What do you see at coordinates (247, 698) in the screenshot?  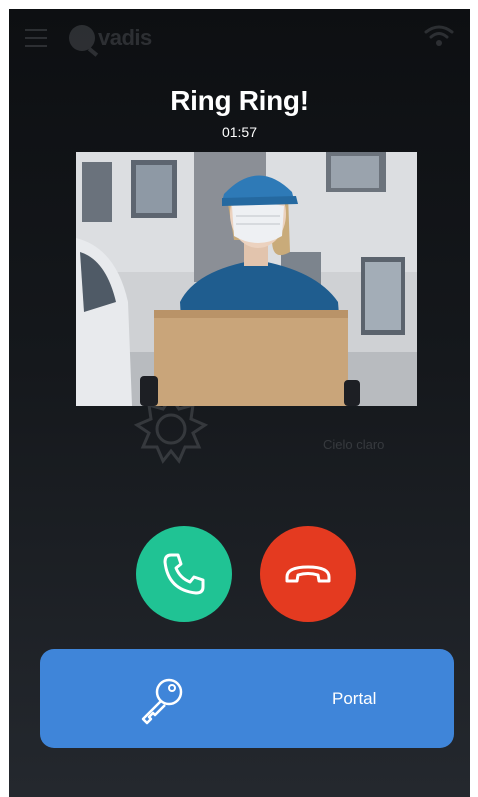 I see `open-portal-button: Portal` at bounding box center [247, 698].